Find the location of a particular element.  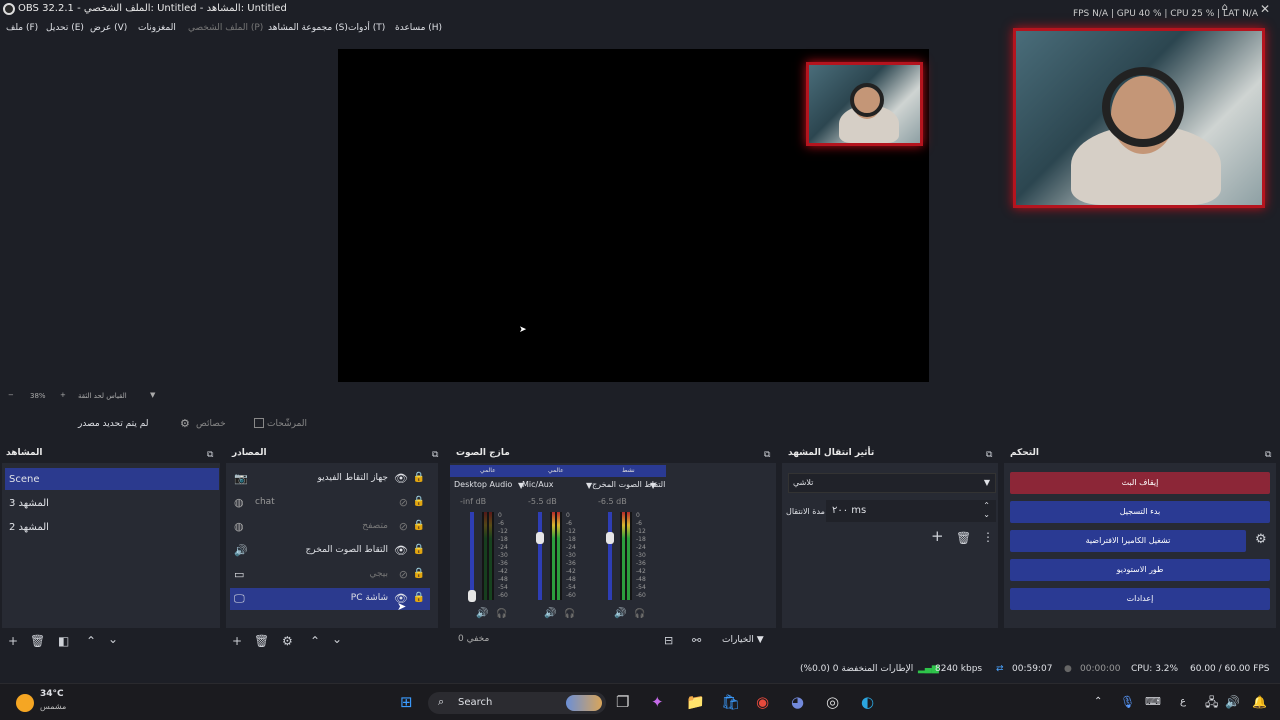

search-input: ⌕ Search is located at coordinates (517, 703).